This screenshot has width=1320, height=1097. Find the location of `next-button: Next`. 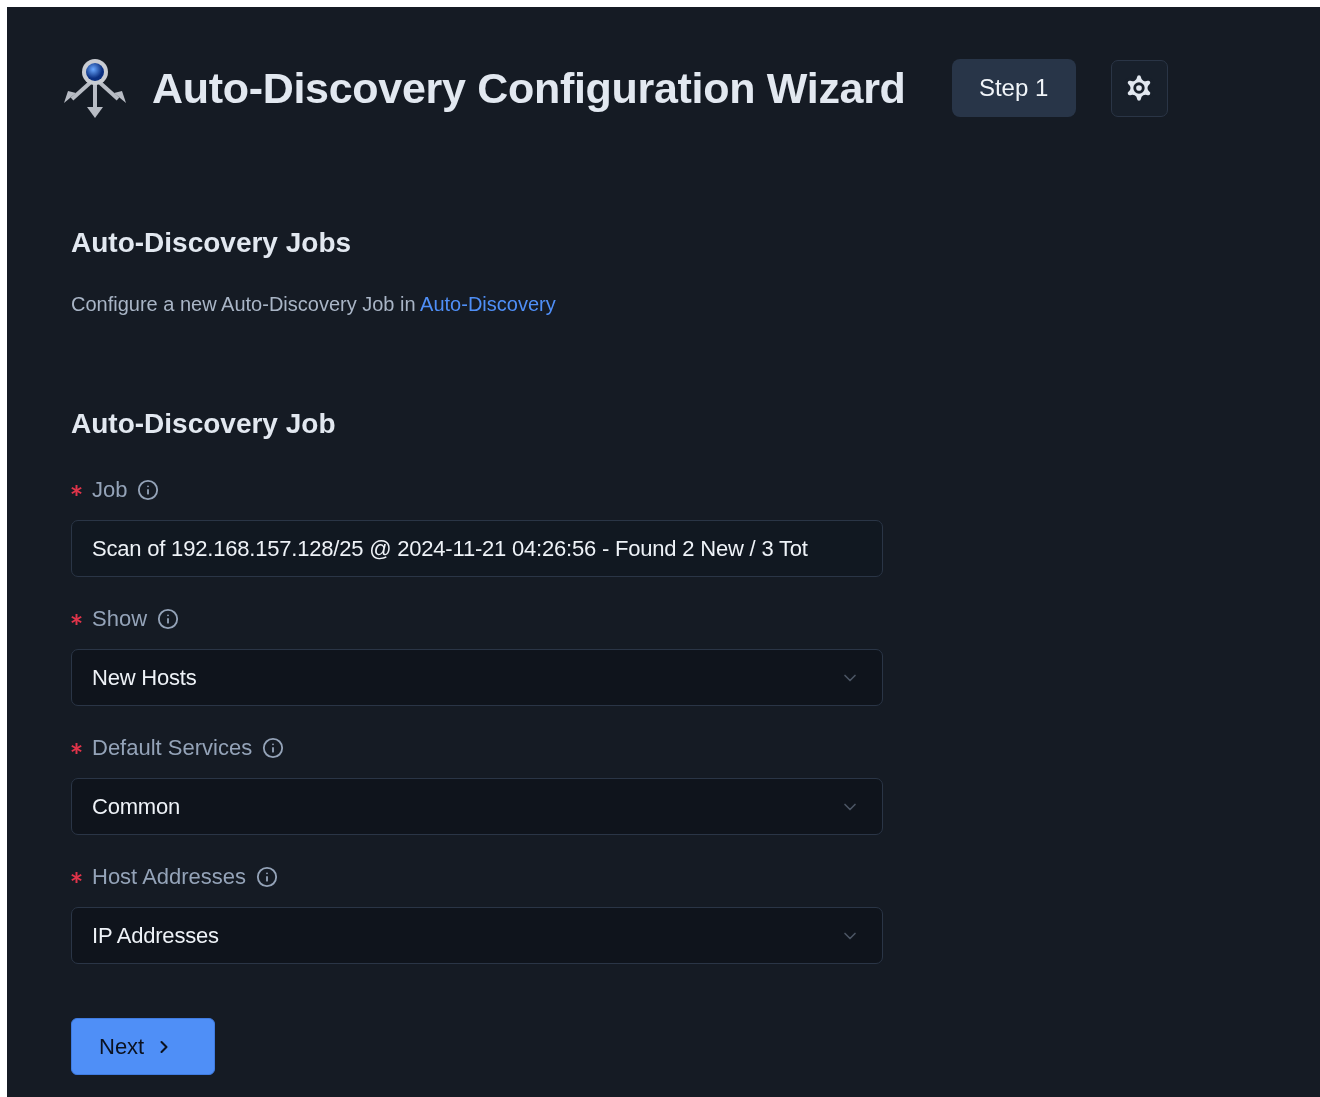

next-button: Next is located at coordinates (143, 1046).